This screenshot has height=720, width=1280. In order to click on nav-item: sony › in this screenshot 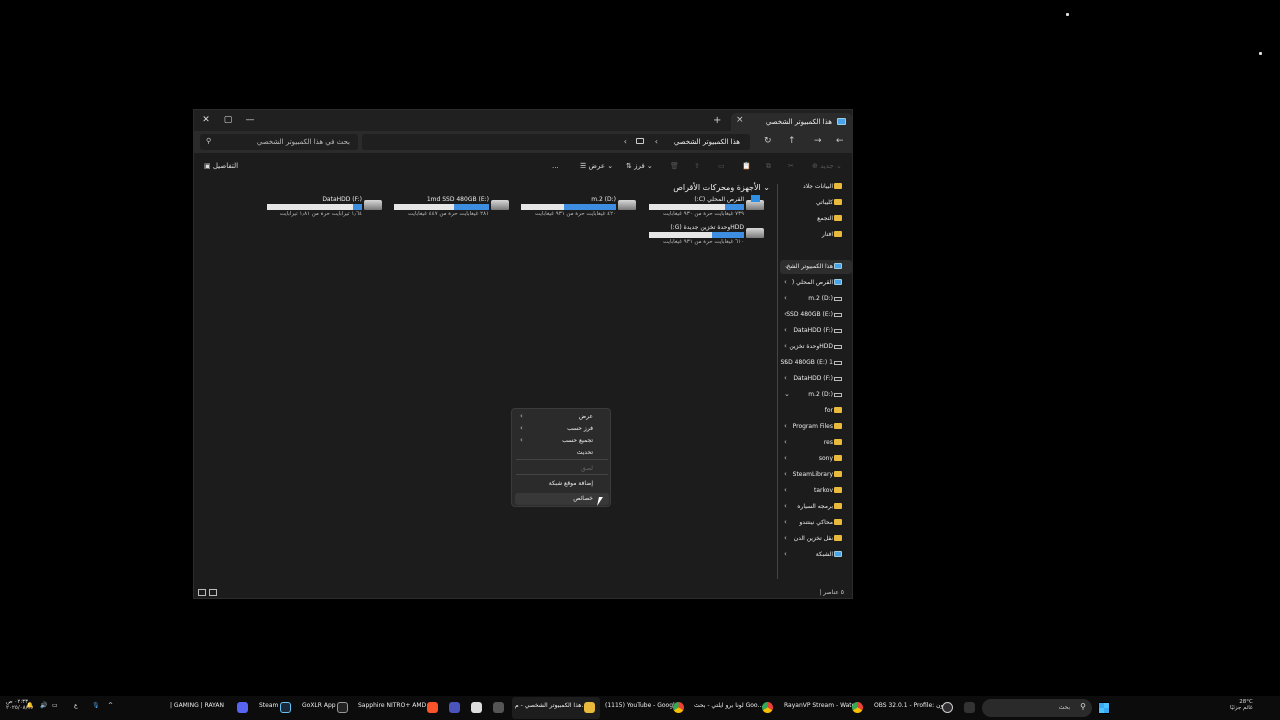, I will do `click(816, 459)`.